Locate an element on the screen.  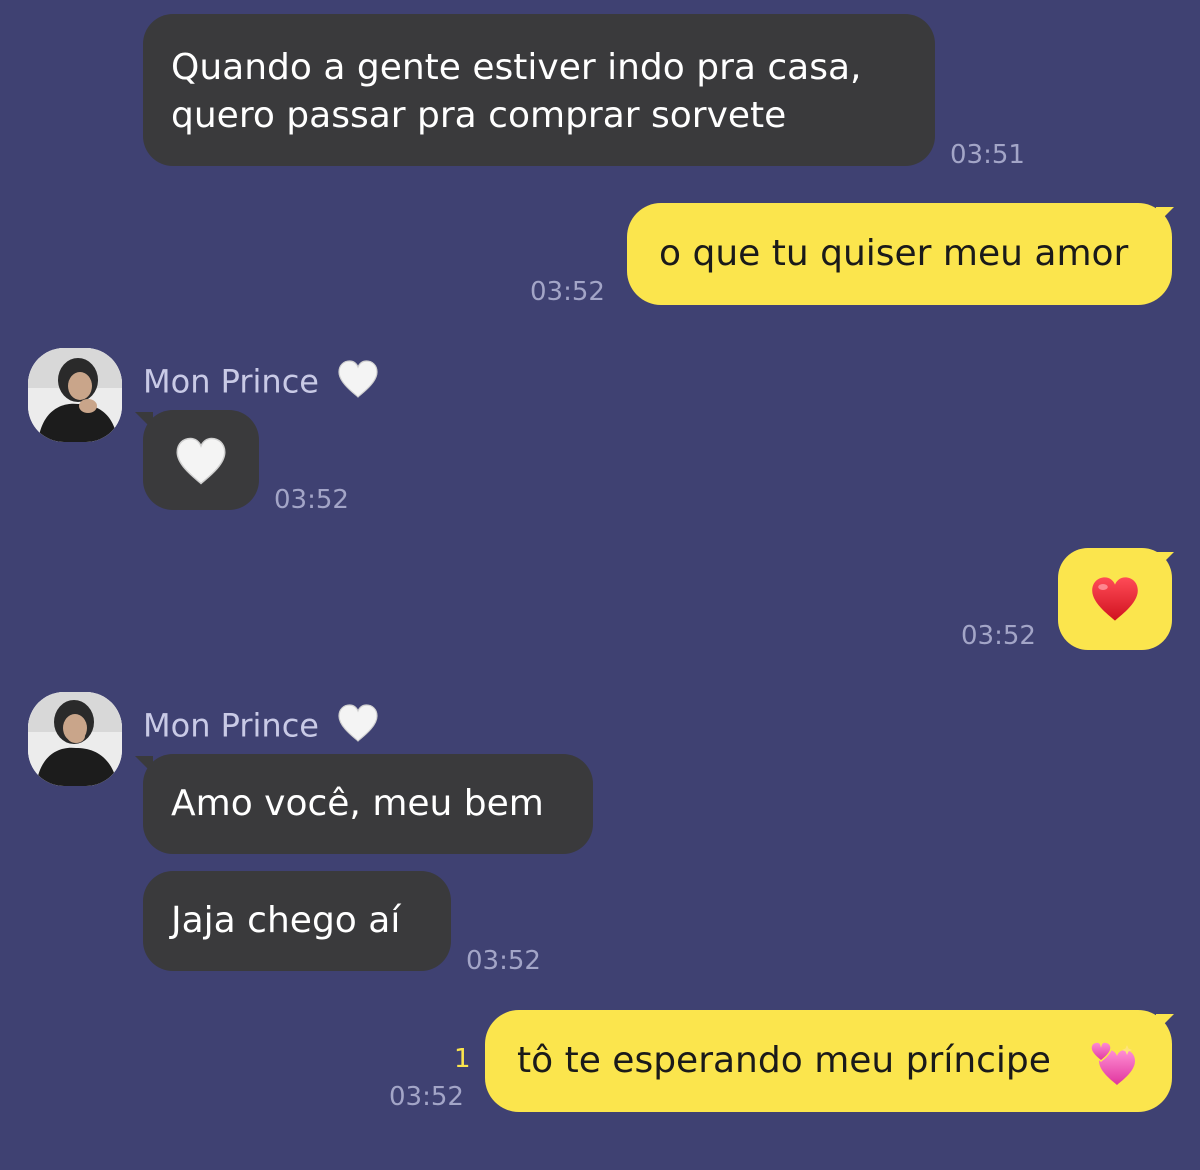
message-text-line: quero passar pra comprar sorvete is located at coordinates (479, 115).